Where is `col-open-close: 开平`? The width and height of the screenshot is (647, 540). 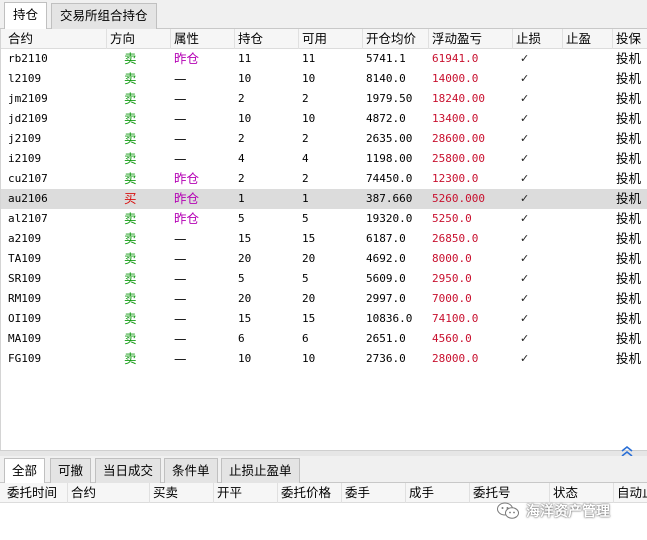
col-open-close: 开平 is located at coordinates (246, 493).